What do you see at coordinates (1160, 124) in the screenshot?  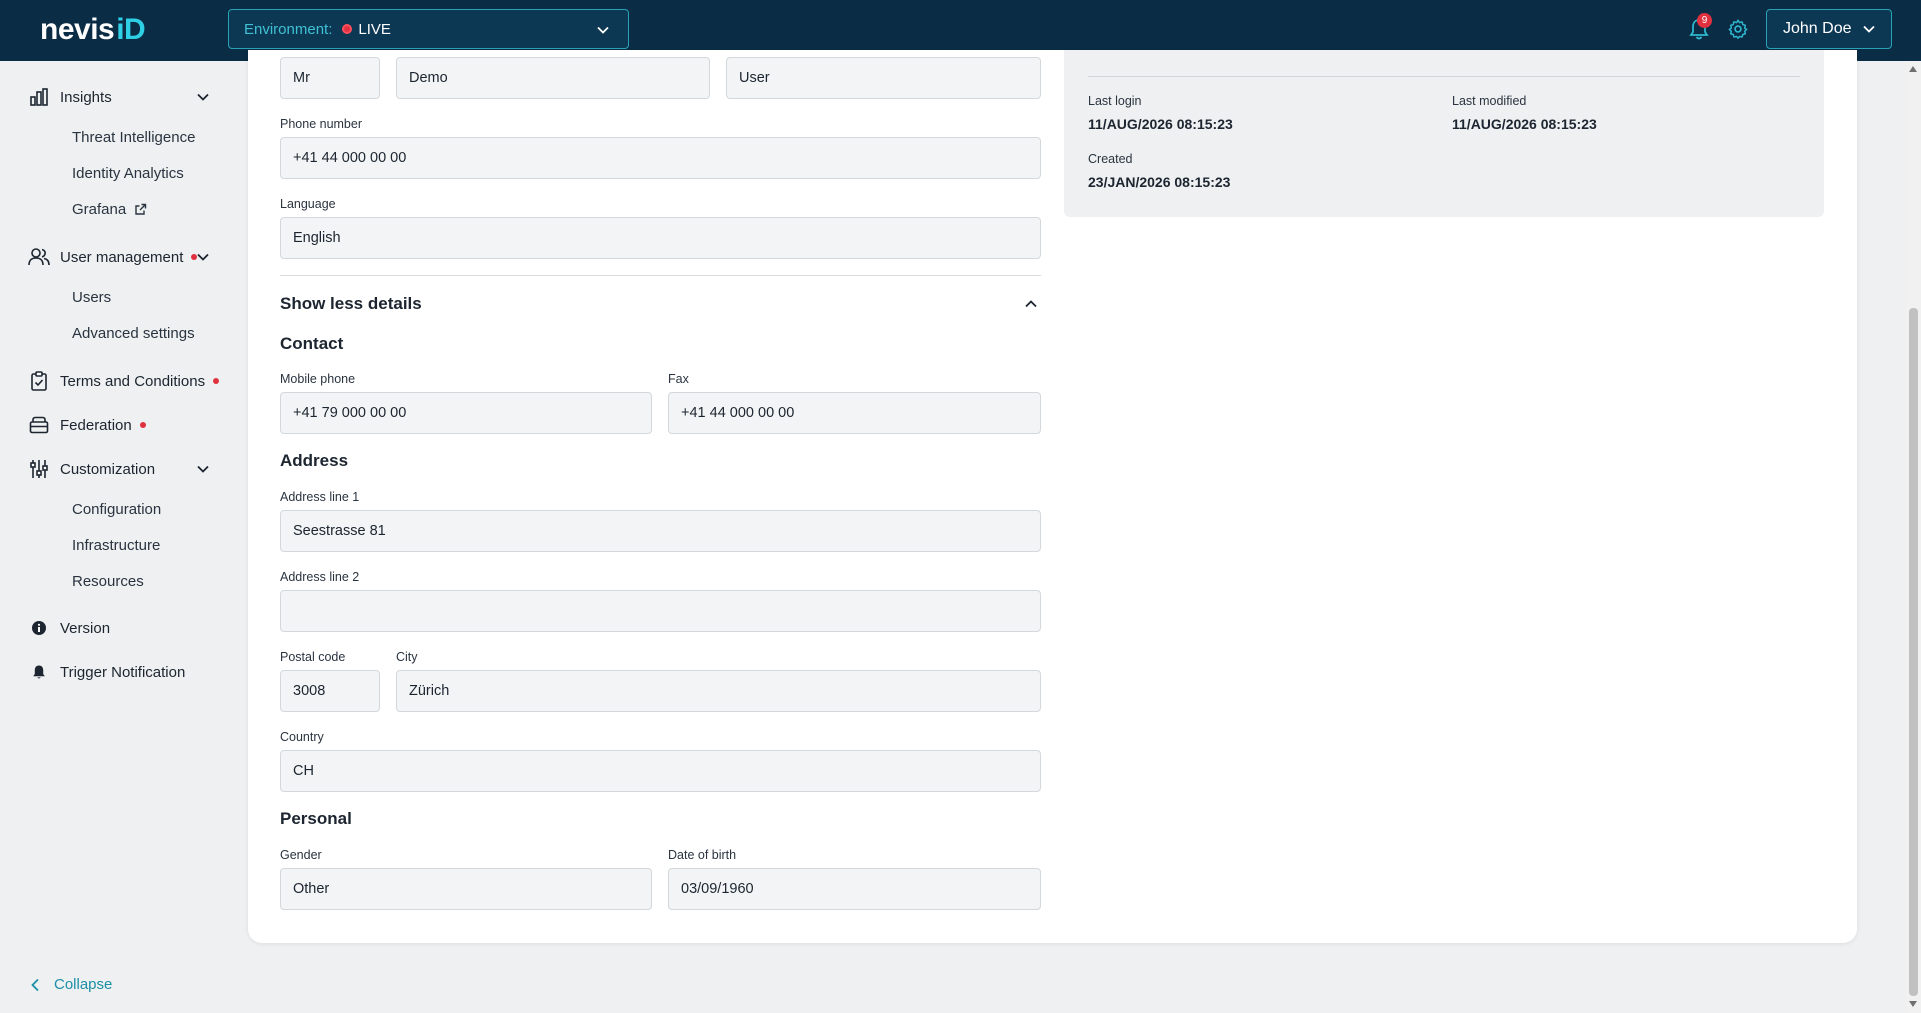 I see `last-login-value: 11/AUG/2026 08:15:23` at bounding box center [1160, 124].